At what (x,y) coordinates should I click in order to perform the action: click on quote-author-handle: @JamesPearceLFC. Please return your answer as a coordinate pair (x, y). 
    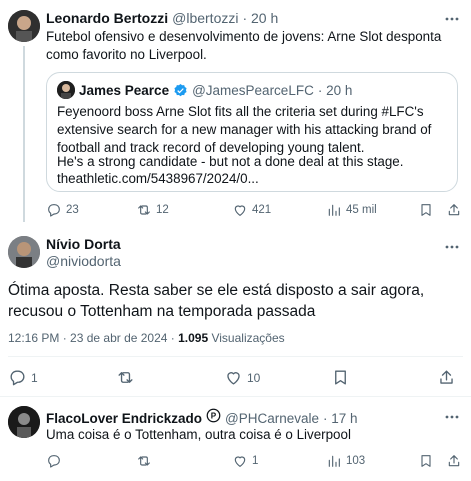
    Looking at the image, I should click on (253, 90).